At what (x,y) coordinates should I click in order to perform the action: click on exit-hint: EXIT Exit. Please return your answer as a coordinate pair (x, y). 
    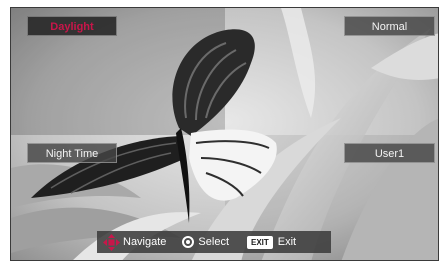
    Looking at the image, I should click on (263, 242).